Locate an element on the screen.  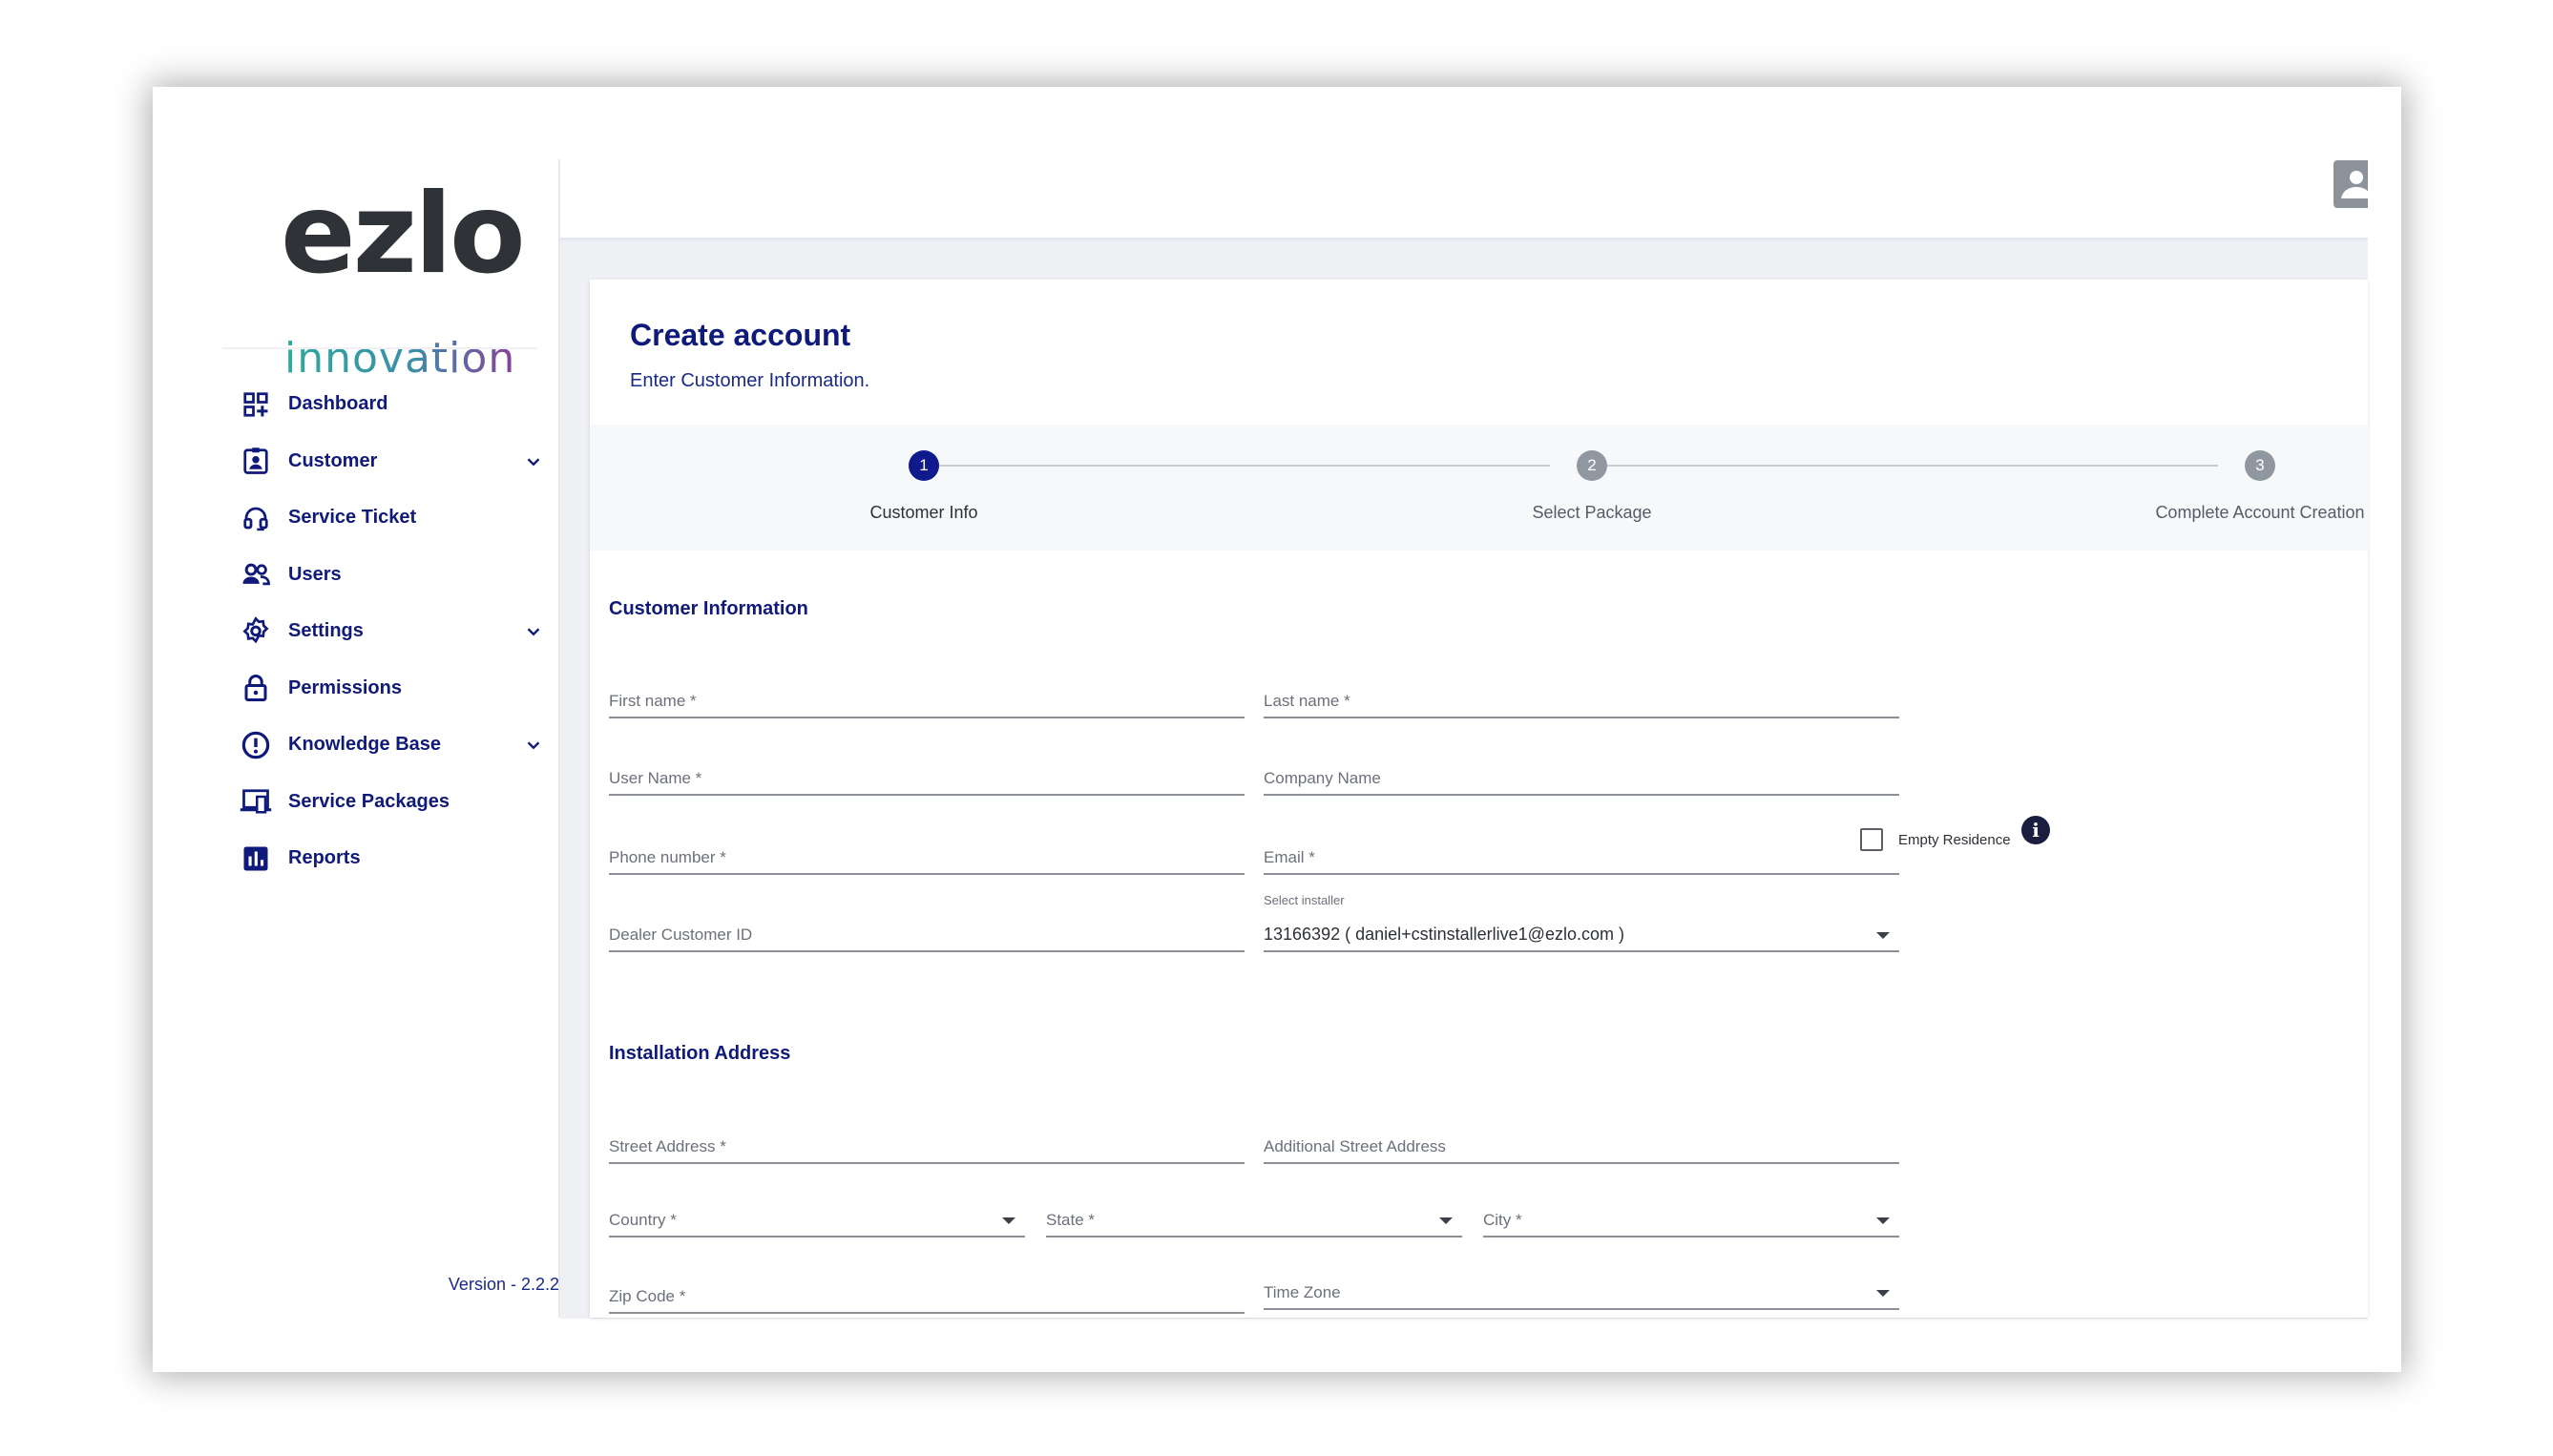
gear-icon is located at coordinates (256, 631).